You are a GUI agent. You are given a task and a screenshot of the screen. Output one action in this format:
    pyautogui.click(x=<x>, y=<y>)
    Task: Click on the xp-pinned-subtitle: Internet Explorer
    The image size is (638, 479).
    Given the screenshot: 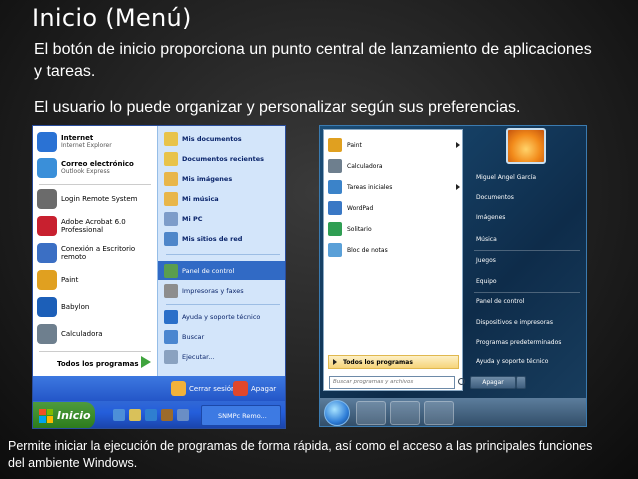 What is the action you would take?
    pyautogui.click(x=86, y=145)
    